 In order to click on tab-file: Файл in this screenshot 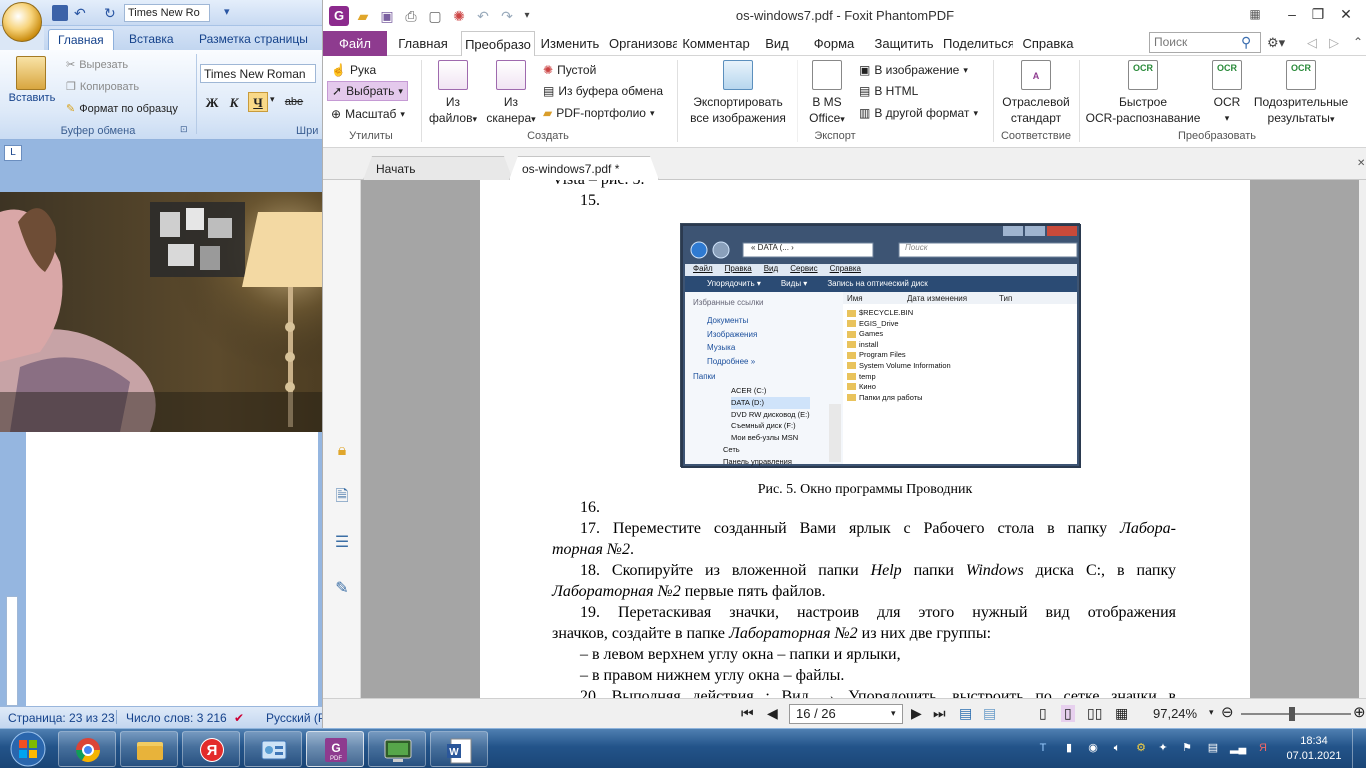, I will do `click(355, 43)`.